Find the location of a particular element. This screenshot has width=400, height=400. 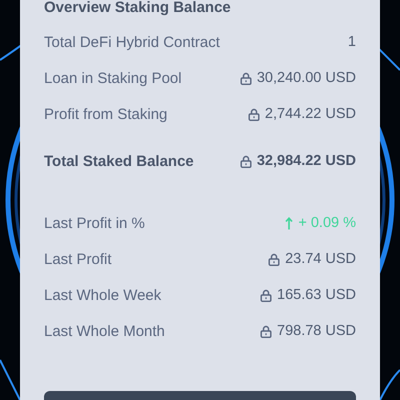

row-value: 30,240.00 USD is located at coordinates (306, 78).